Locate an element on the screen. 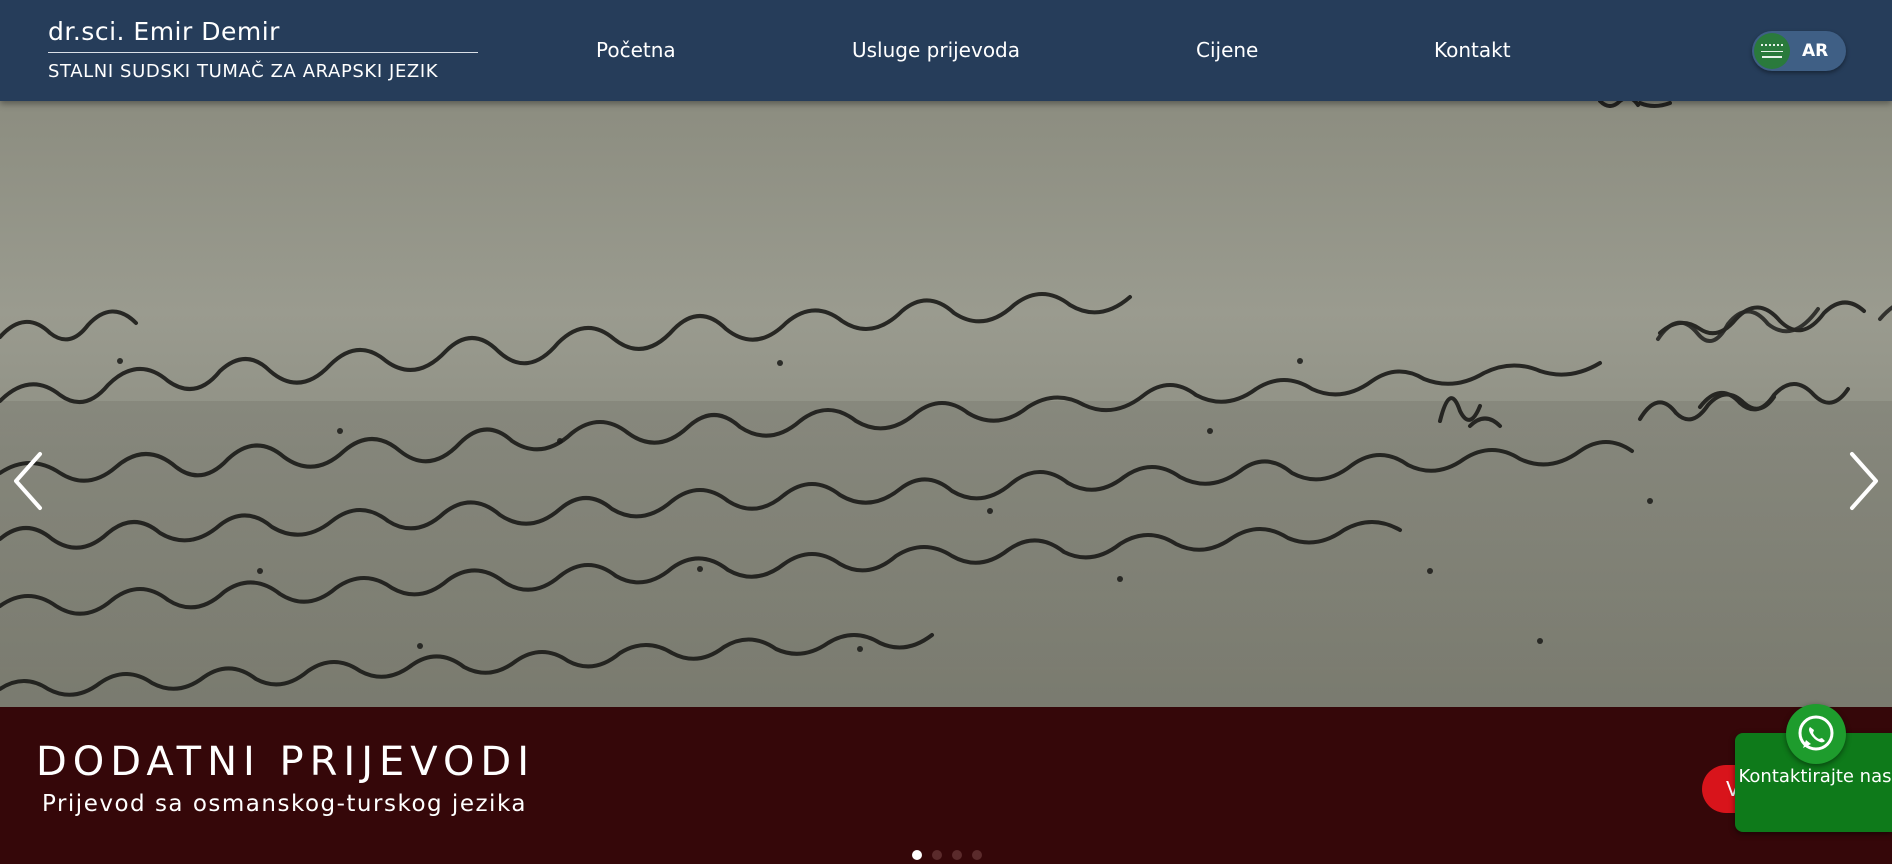 This screenshot has width=1892, height=864. whatsapp-icon is located at coordinates (1816, 734).